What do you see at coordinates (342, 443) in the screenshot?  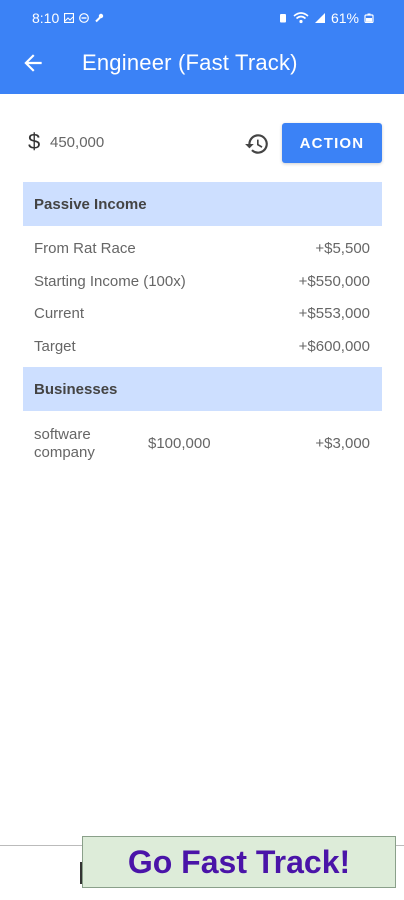 I see `business-income: +$3,000` at bounding box center [342, 443].